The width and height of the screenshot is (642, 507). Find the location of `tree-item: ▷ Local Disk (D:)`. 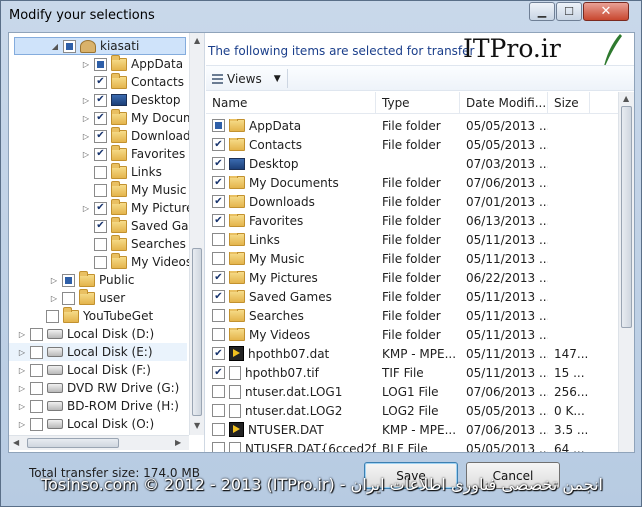

tree-item: ▷ Local Disk (D:) is located at coordinates (85, 334).